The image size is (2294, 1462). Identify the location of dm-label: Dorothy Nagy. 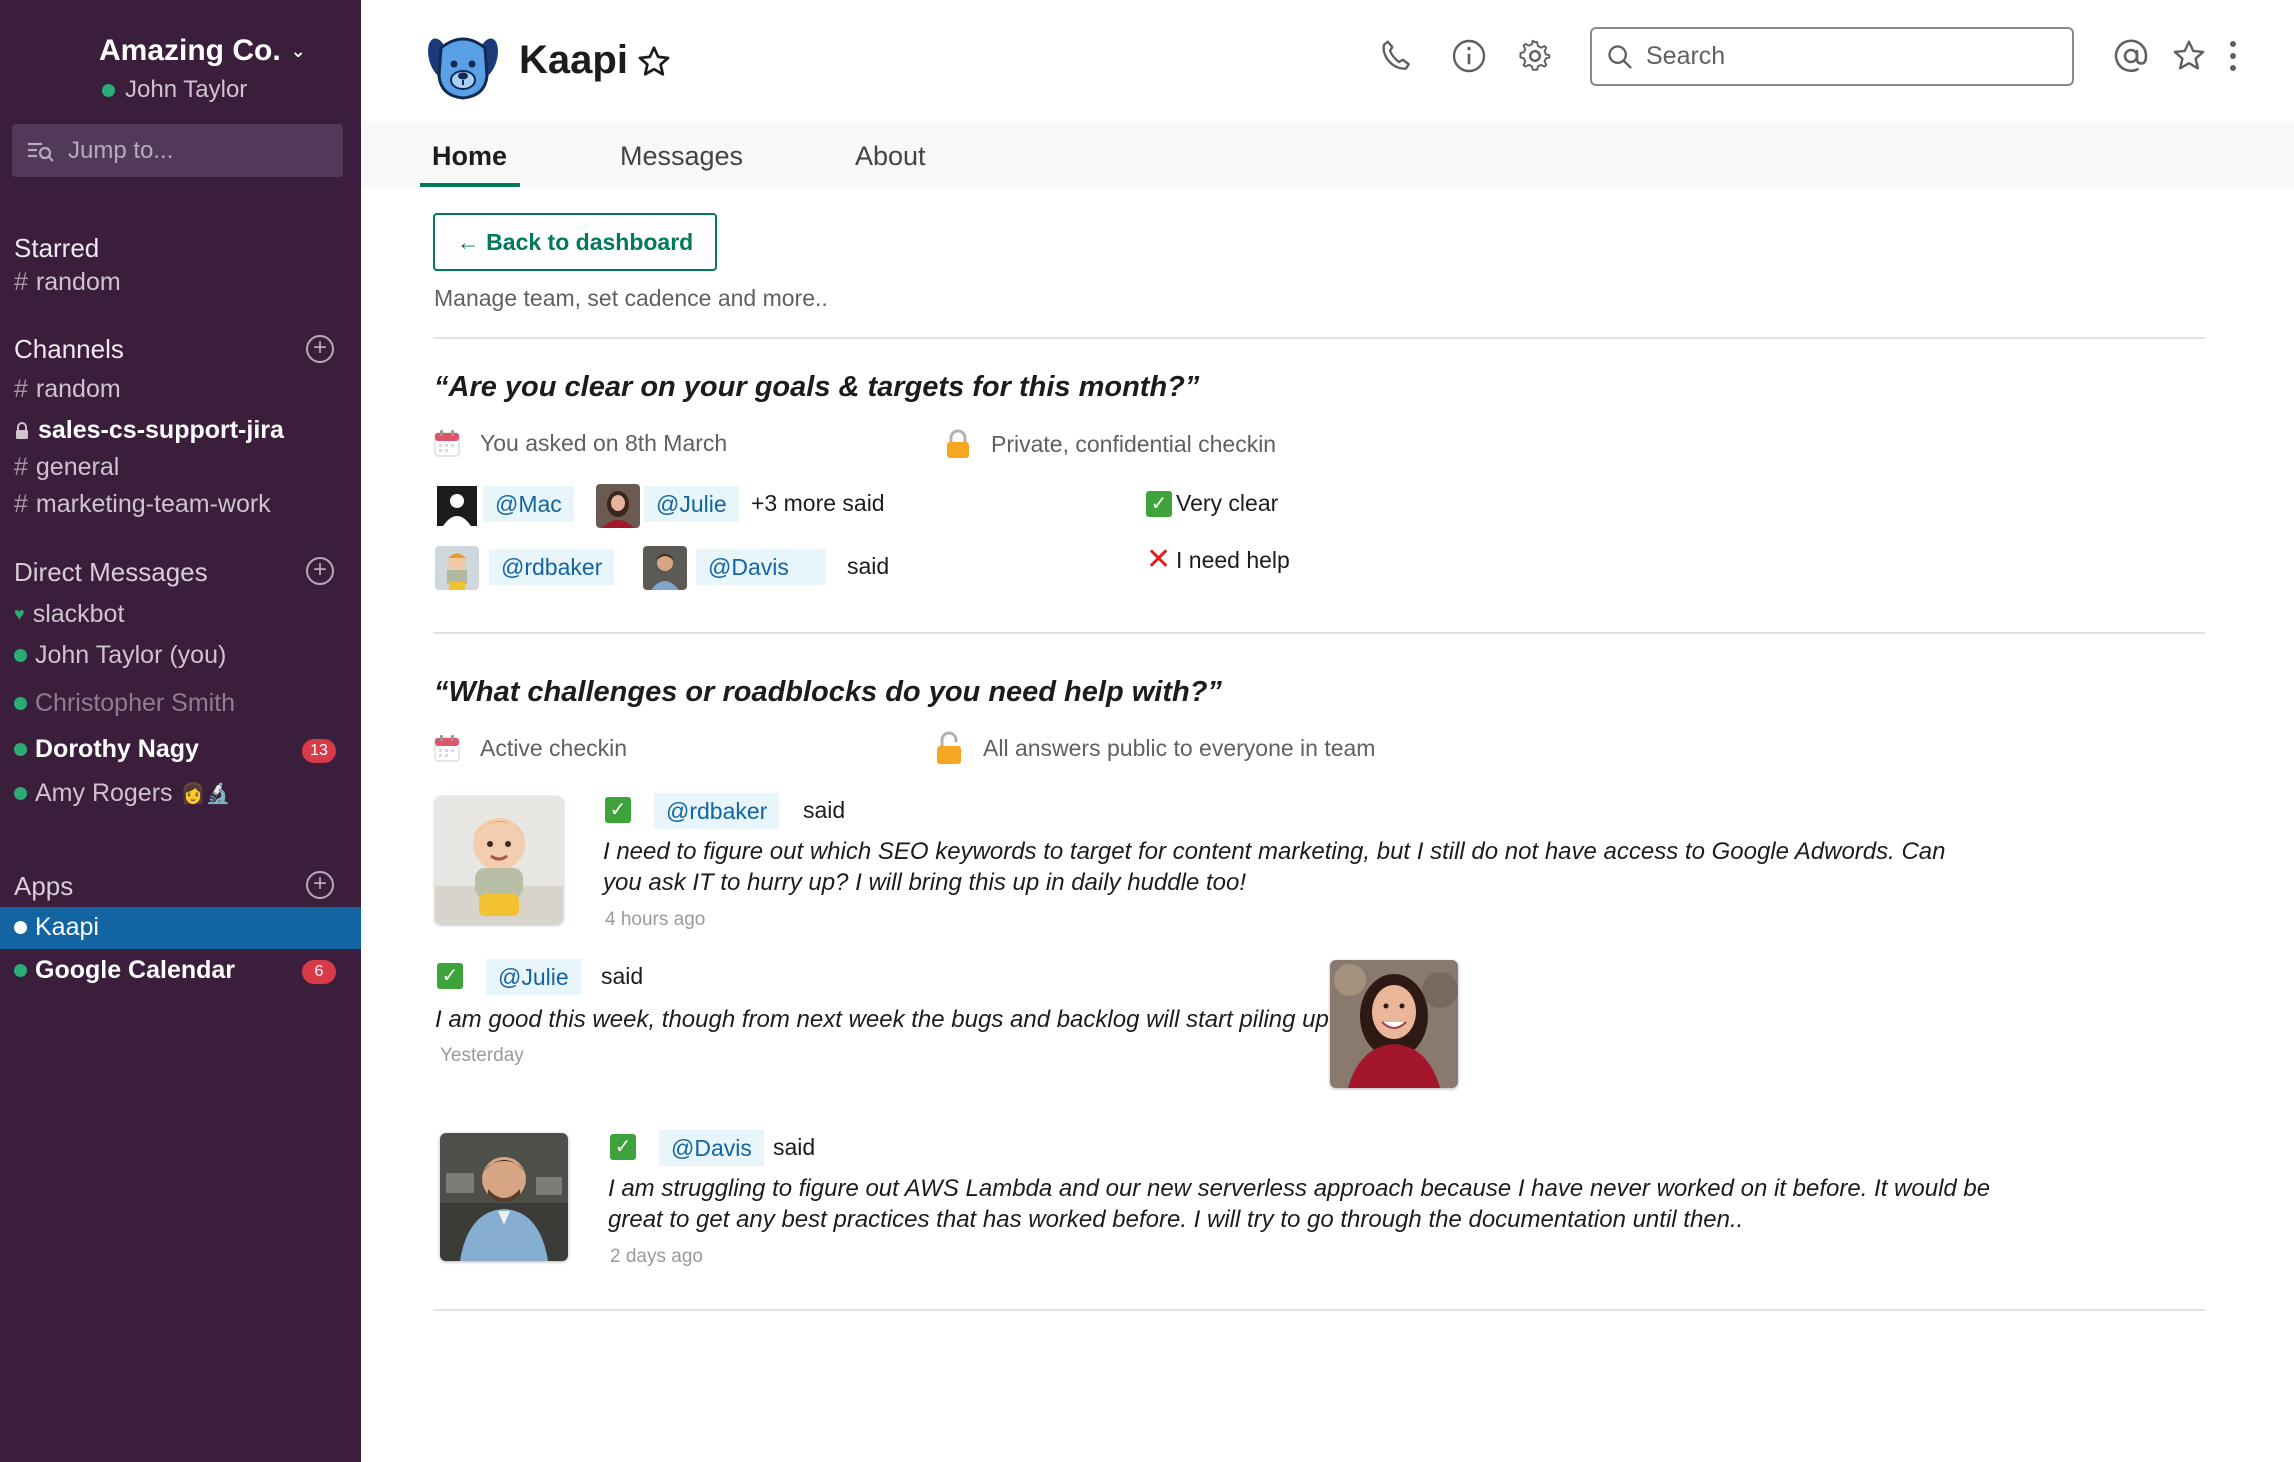
(117, 749).